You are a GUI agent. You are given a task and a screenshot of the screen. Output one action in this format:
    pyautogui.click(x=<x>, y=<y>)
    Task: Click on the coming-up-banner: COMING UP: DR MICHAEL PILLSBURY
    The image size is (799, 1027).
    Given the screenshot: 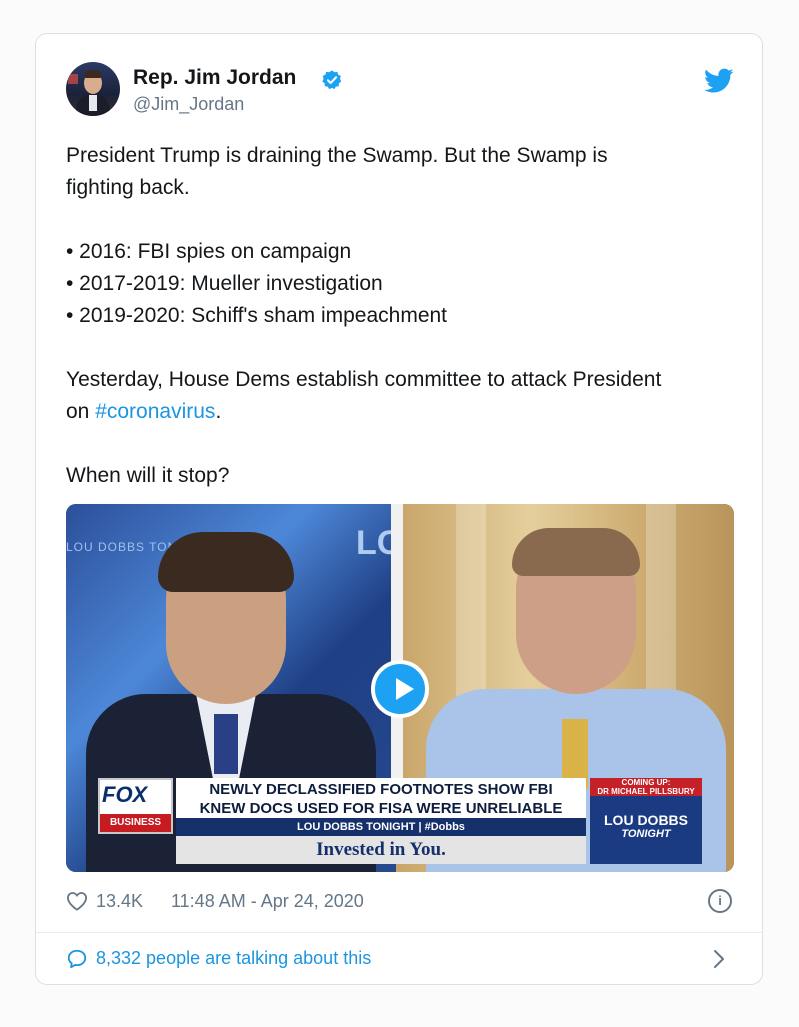 What is the action you would take?
    pyautogui.click(x=646, y=787)
    